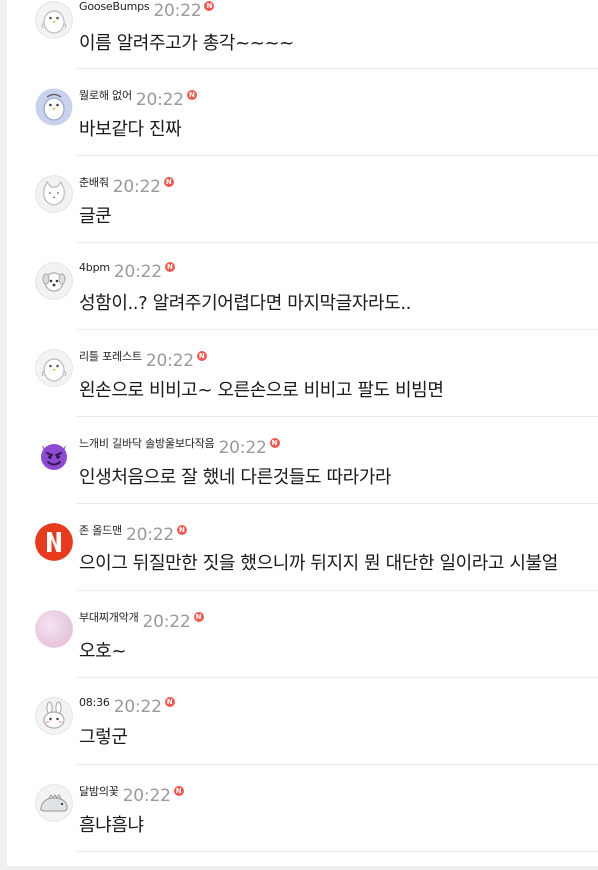  What do you see at coordinates (109, 617) in the screenshot?
I see `author-name: 부대찌개악개` at bounding box center [109, 617].